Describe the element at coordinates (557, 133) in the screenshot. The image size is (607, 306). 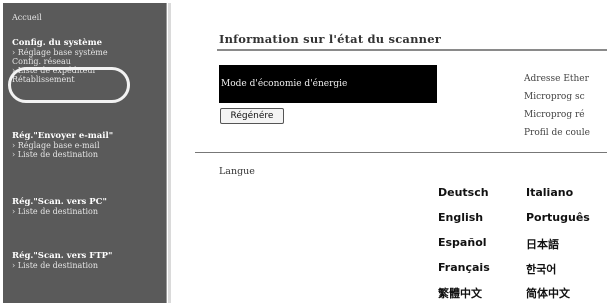
I see `info-label-color-profile: Profil de coule` at that location.